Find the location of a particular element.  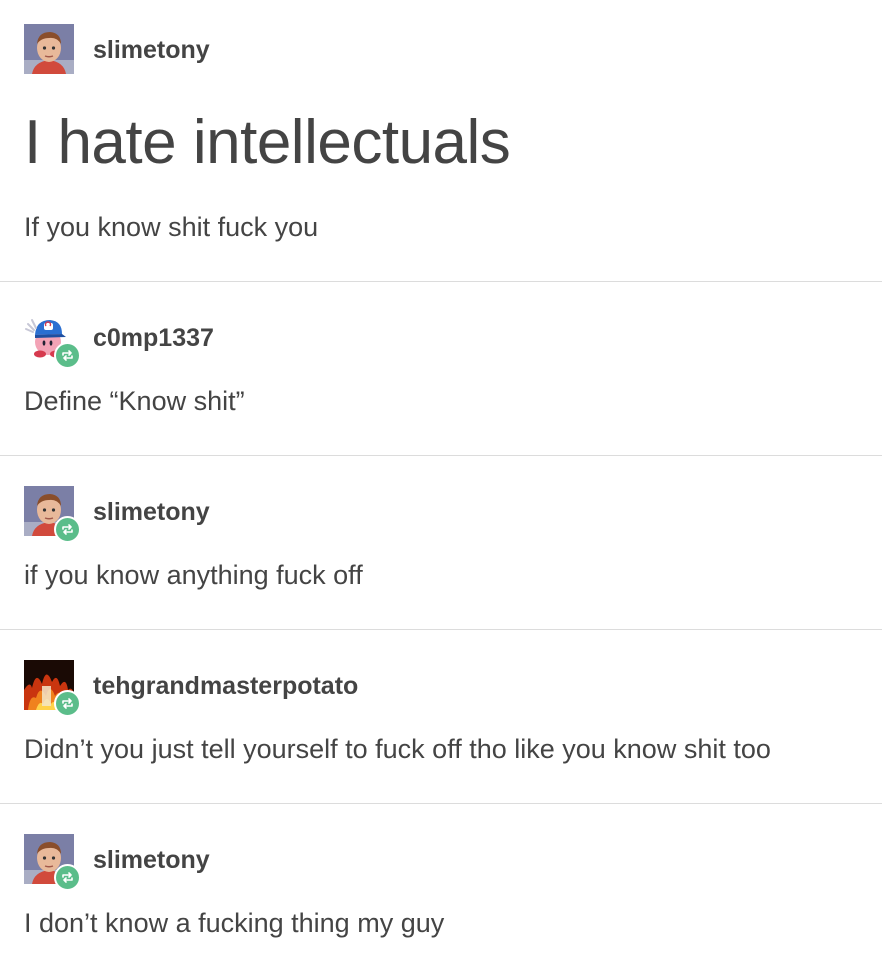

post-header: c0mp1337 is located at coordinates (424, 340).